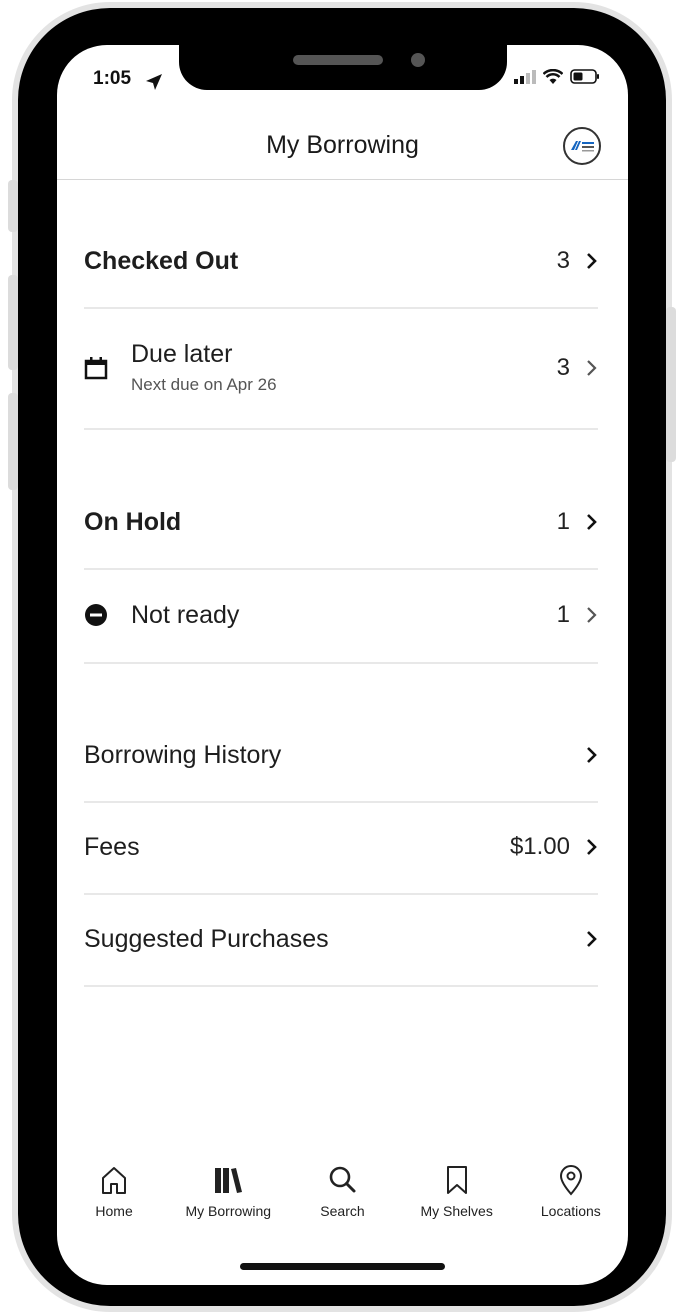 The height and width of the screenshot is (1312, 676). What do you see at coordinates (343, 67) in the screenshot?
I see `notch` at bounding box center [343, 67].